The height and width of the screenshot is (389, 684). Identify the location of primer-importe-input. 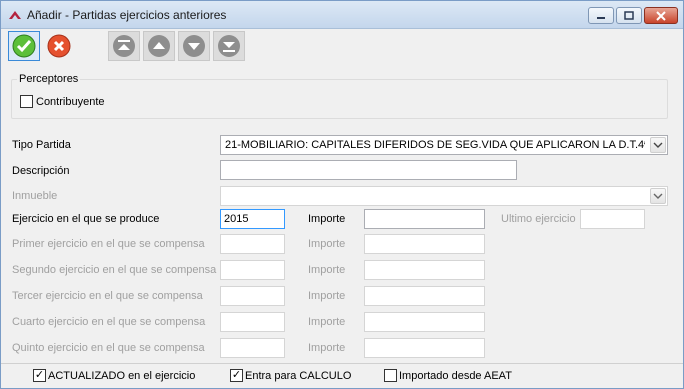
(424, 244).